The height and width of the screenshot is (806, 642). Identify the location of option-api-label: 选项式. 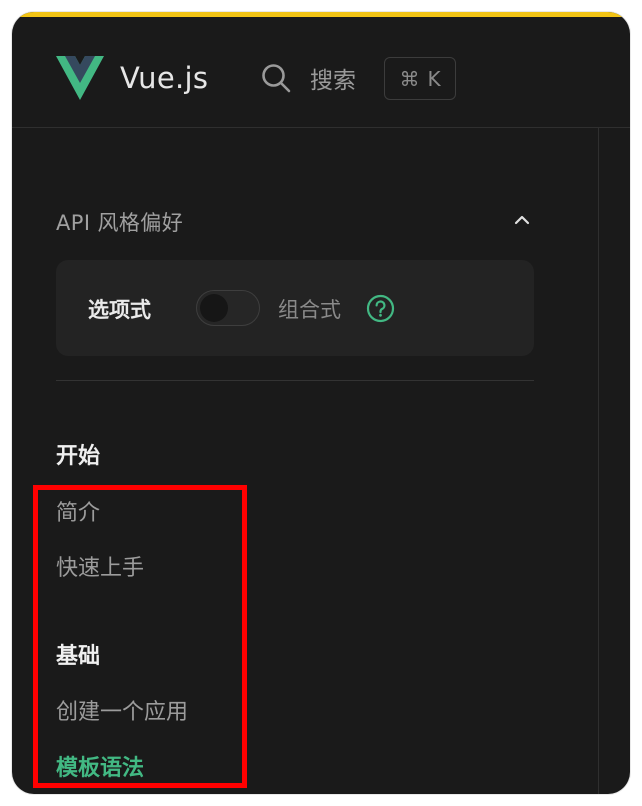
(119, 309).